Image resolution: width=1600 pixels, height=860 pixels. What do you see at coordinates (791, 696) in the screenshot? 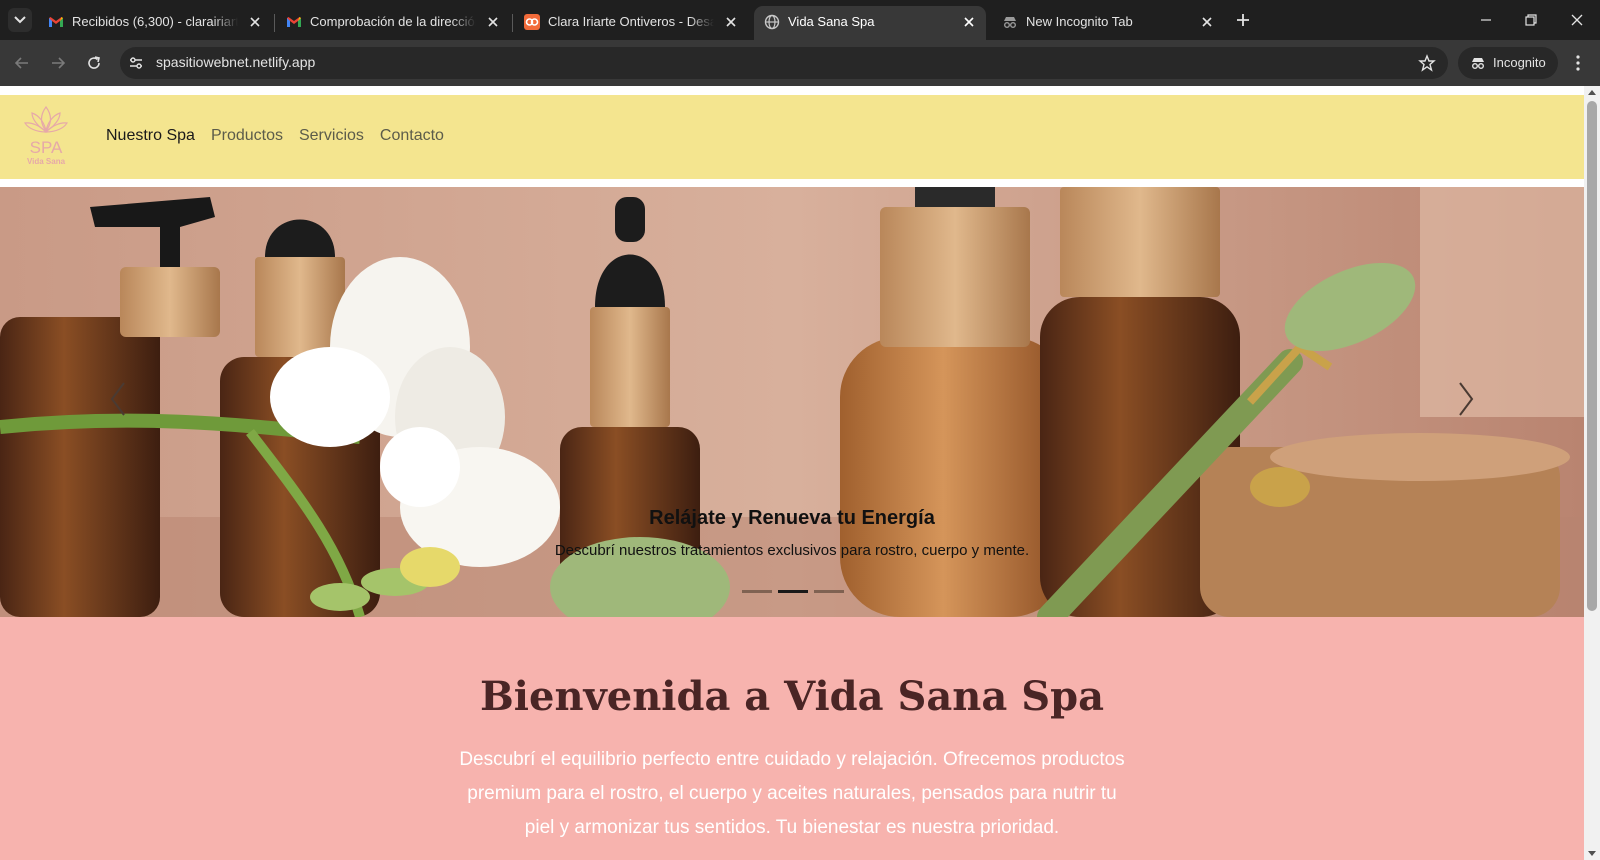
I see `welcome-title: Bienvenida a Vida Sana Spa` at bounding box center [791, 696].